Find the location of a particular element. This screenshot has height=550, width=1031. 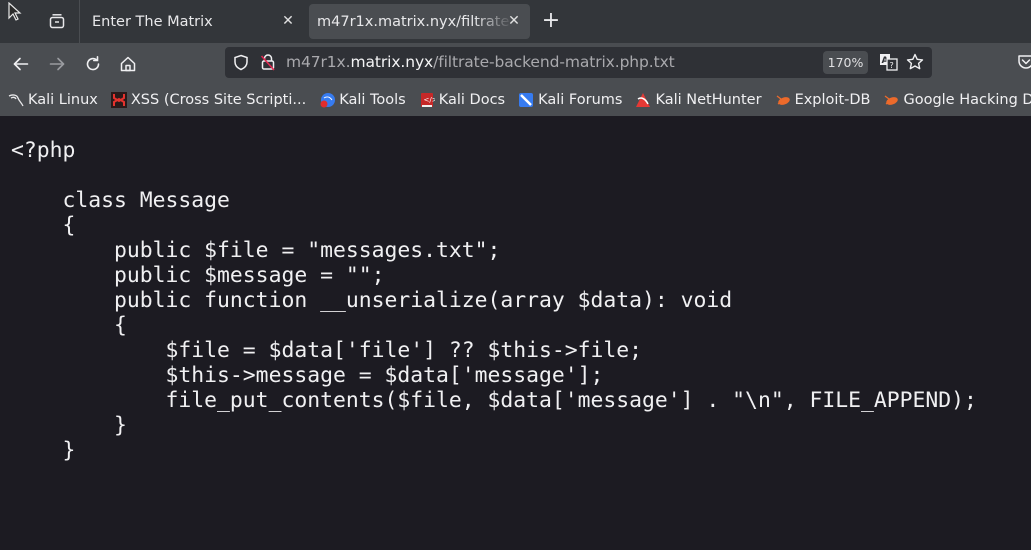

kali-docs-icon: </> is located at coordinates (428, 100).